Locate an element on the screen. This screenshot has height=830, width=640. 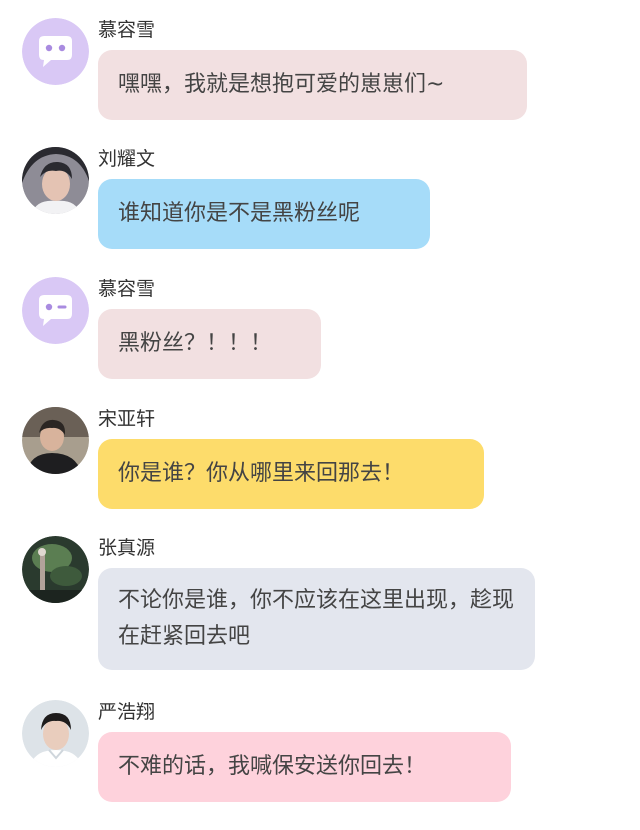
message-text: 不论你是谁，你不应该在这里出现，趁现在赶紧回去吧 is located at coordinates (316, 618).